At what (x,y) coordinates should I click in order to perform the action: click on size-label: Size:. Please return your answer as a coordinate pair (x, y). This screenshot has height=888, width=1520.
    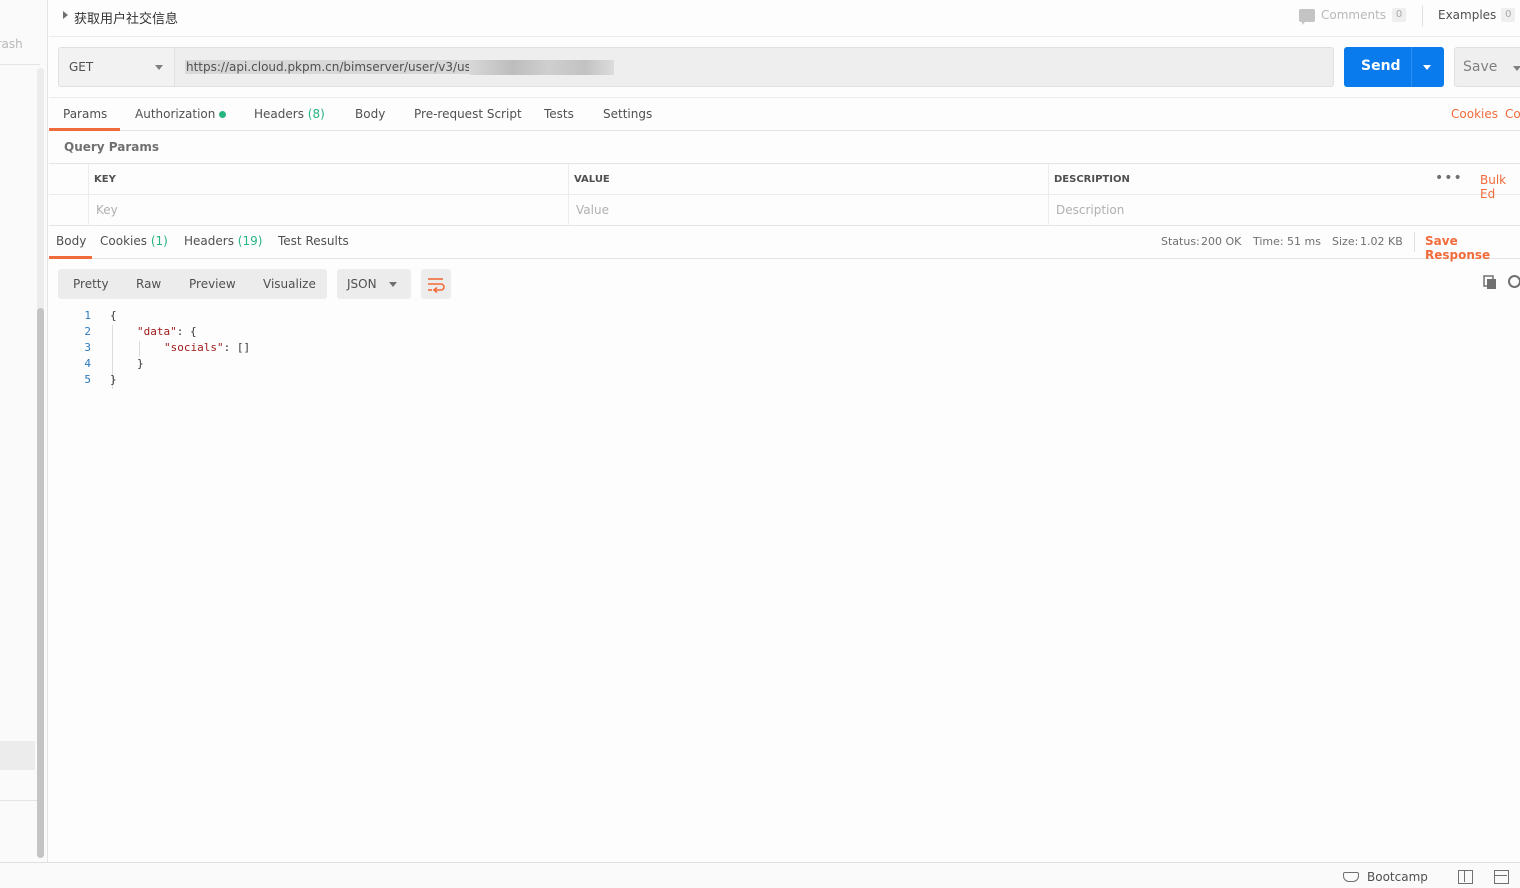
    Looking at the image, I should click on (1345, 241).